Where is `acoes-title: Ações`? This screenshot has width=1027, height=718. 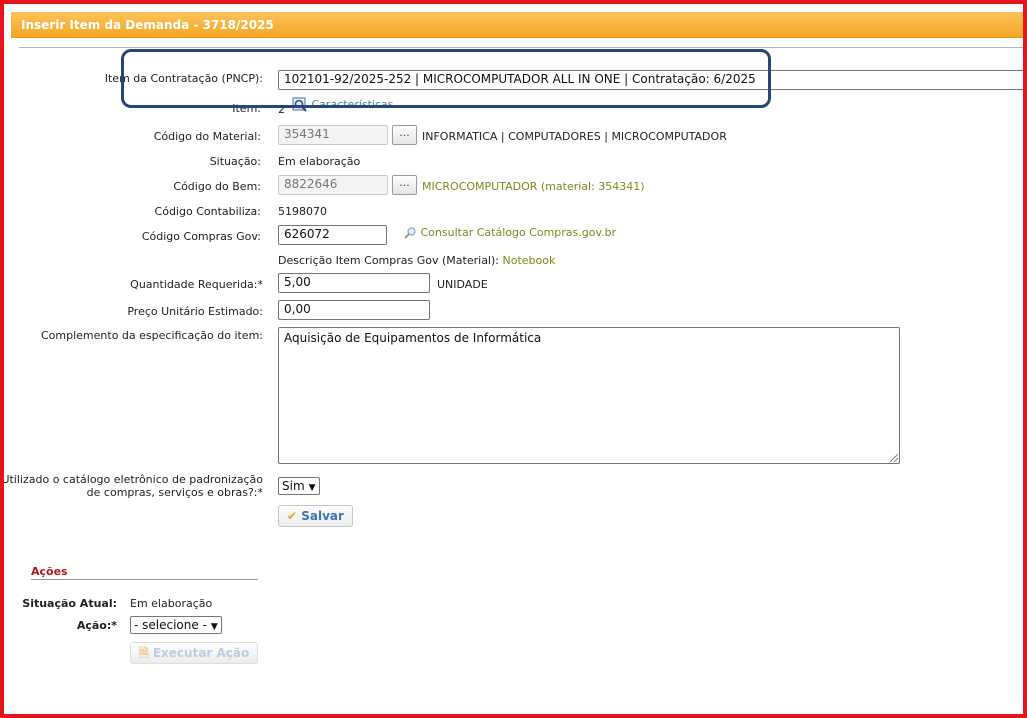
acoes-title: Ações is located at coordinates (49, 571).